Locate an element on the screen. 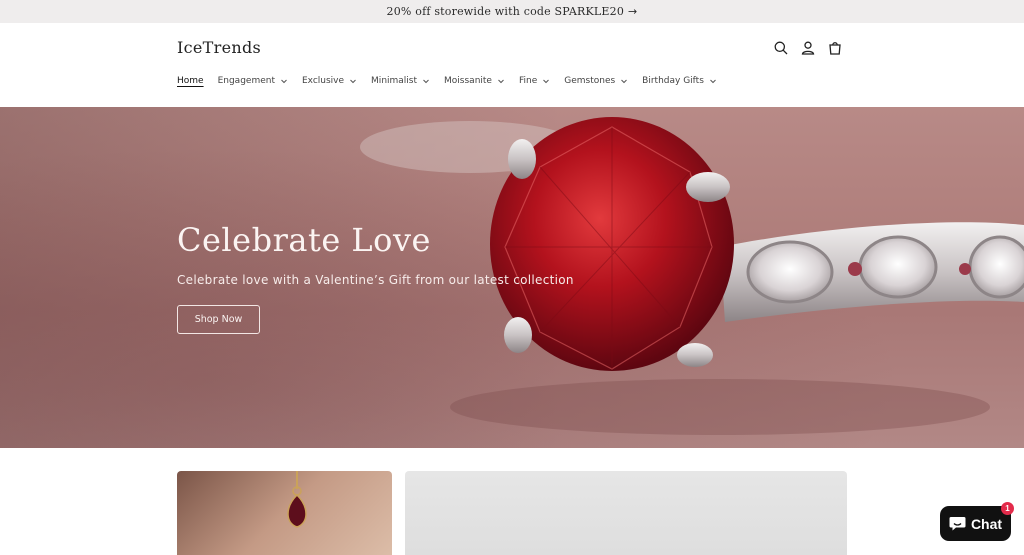 The image size is (1024, 555). announcement-text: 20% off storewide with code SPARKLE20 is located at coordinates (506, 11).